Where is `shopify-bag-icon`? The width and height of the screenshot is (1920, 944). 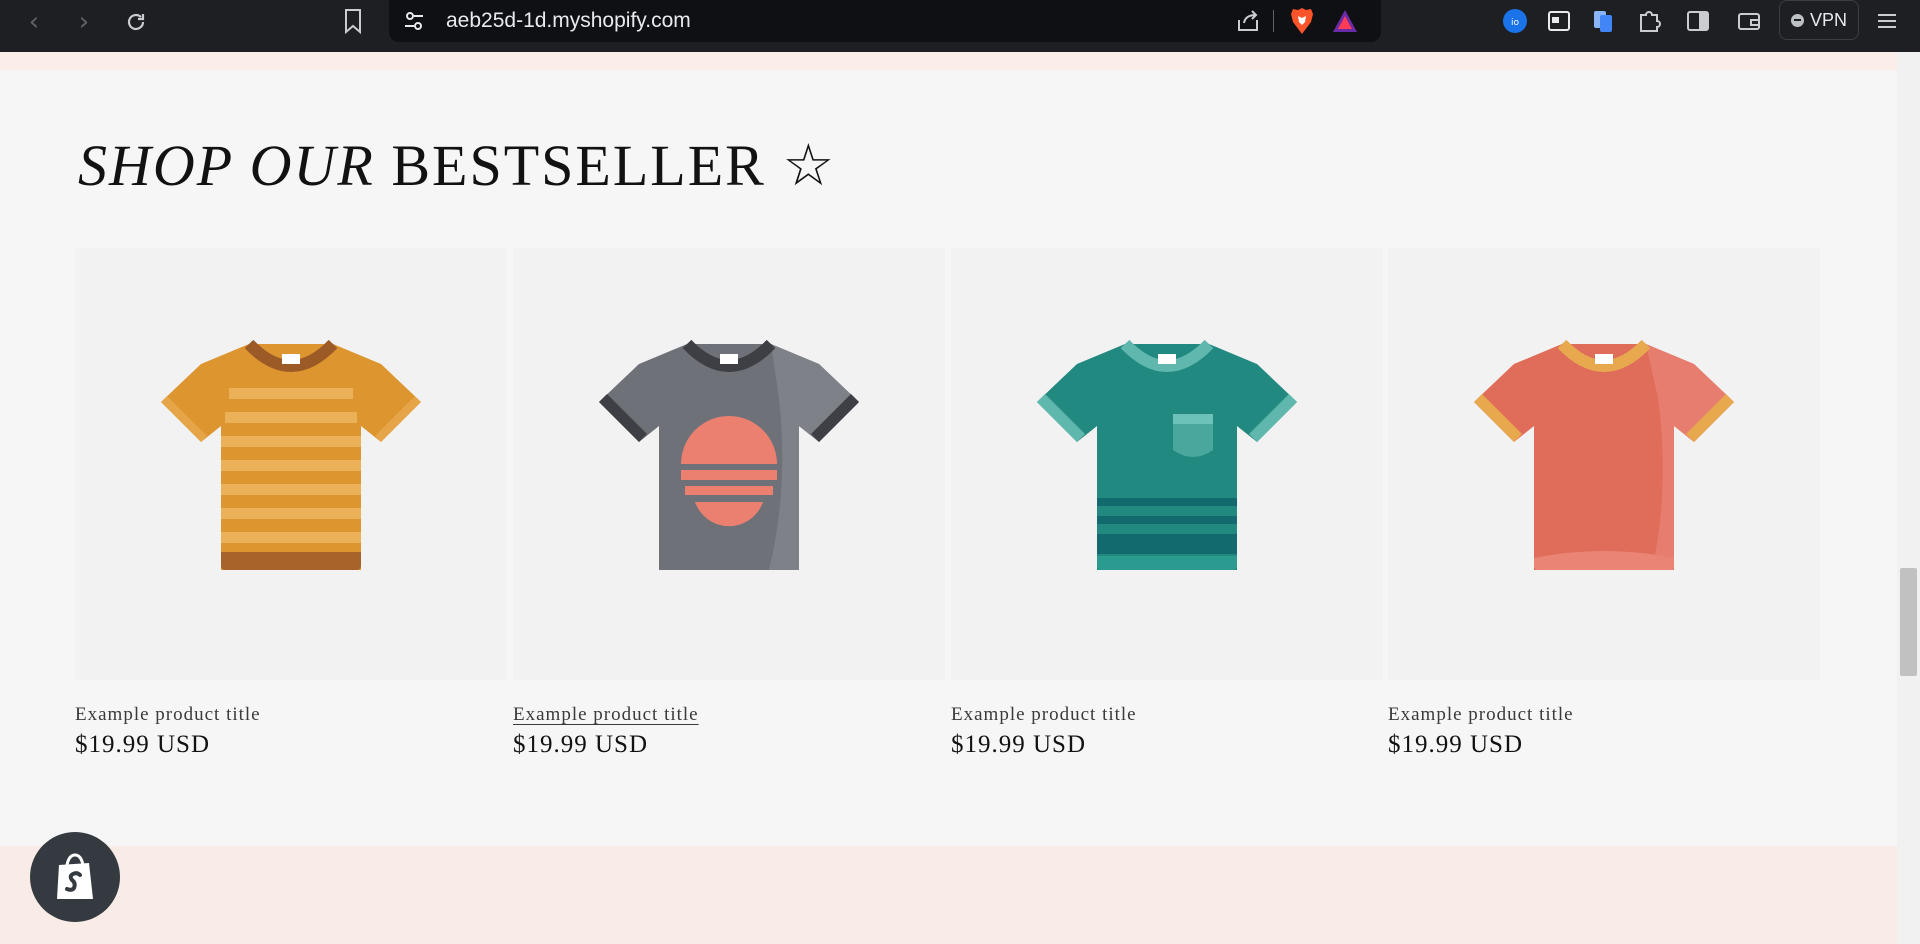 shopify-bag-icon is located at coordinates (75, 876).